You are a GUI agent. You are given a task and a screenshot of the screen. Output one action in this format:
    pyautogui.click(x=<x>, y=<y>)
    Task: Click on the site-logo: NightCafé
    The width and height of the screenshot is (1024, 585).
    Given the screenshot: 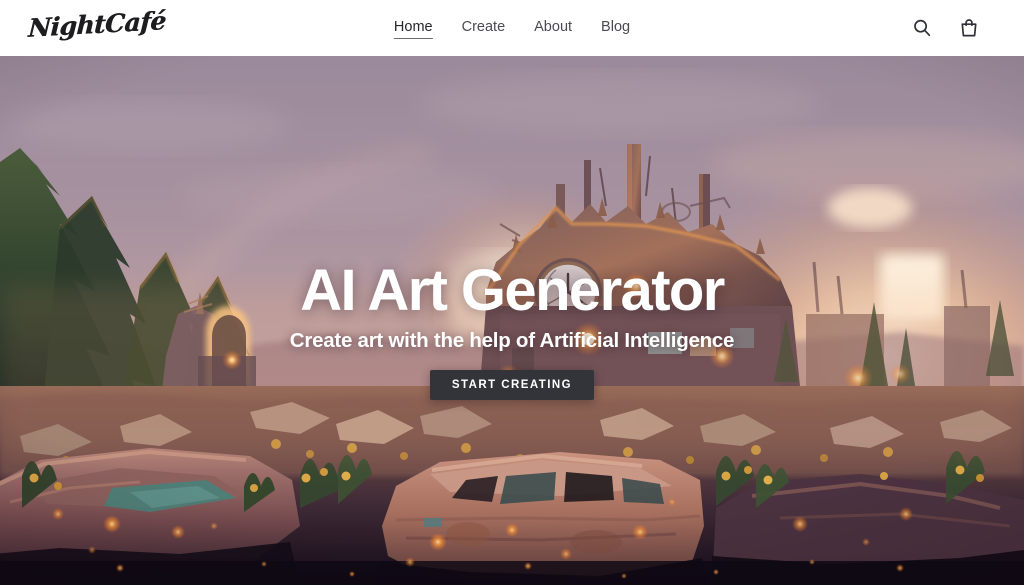 What is the action you would take?
    pyautogui.click(x=96, y=25)
    